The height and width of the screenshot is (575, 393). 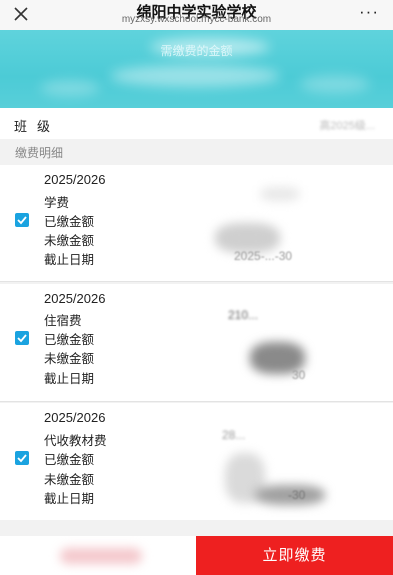 What do you see at coordinates (75, 441) in the screenshot?
I see `fee-name: 代收教材费` at bounding box center [75, 441].